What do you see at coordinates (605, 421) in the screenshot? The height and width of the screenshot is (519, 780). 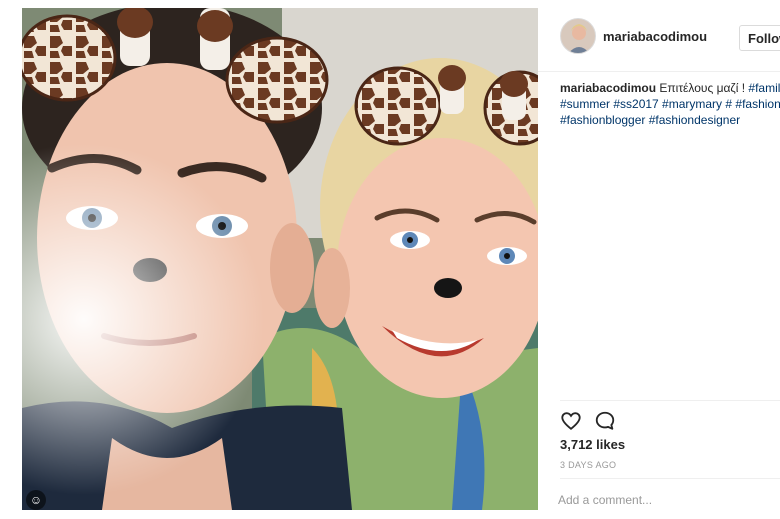 I see `comment-bubble-icon` at bounding box center [605, 421].